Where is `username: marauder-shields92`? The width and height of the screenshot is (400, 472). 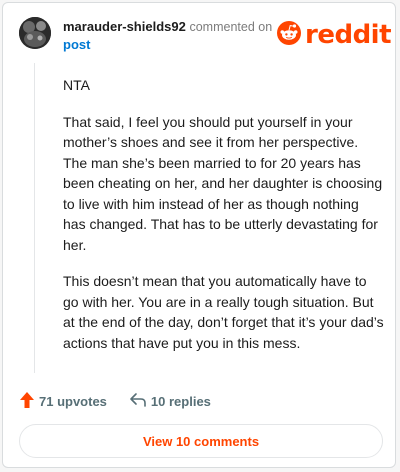 username: marauder-shields92 is located at coordinates (124, 26).